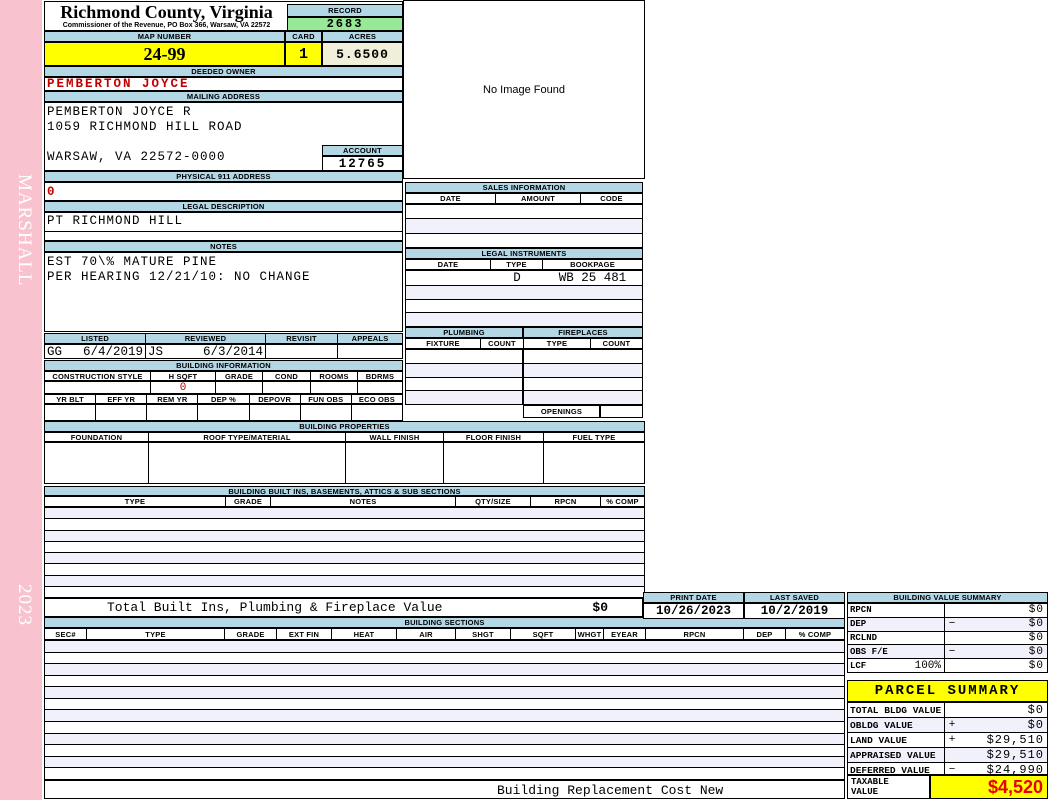 The width and height of the screenshot is (1050, 800). Describe the element at coordinates (303, 36) in the screenshot. I see `card-header: CARD` at that location.